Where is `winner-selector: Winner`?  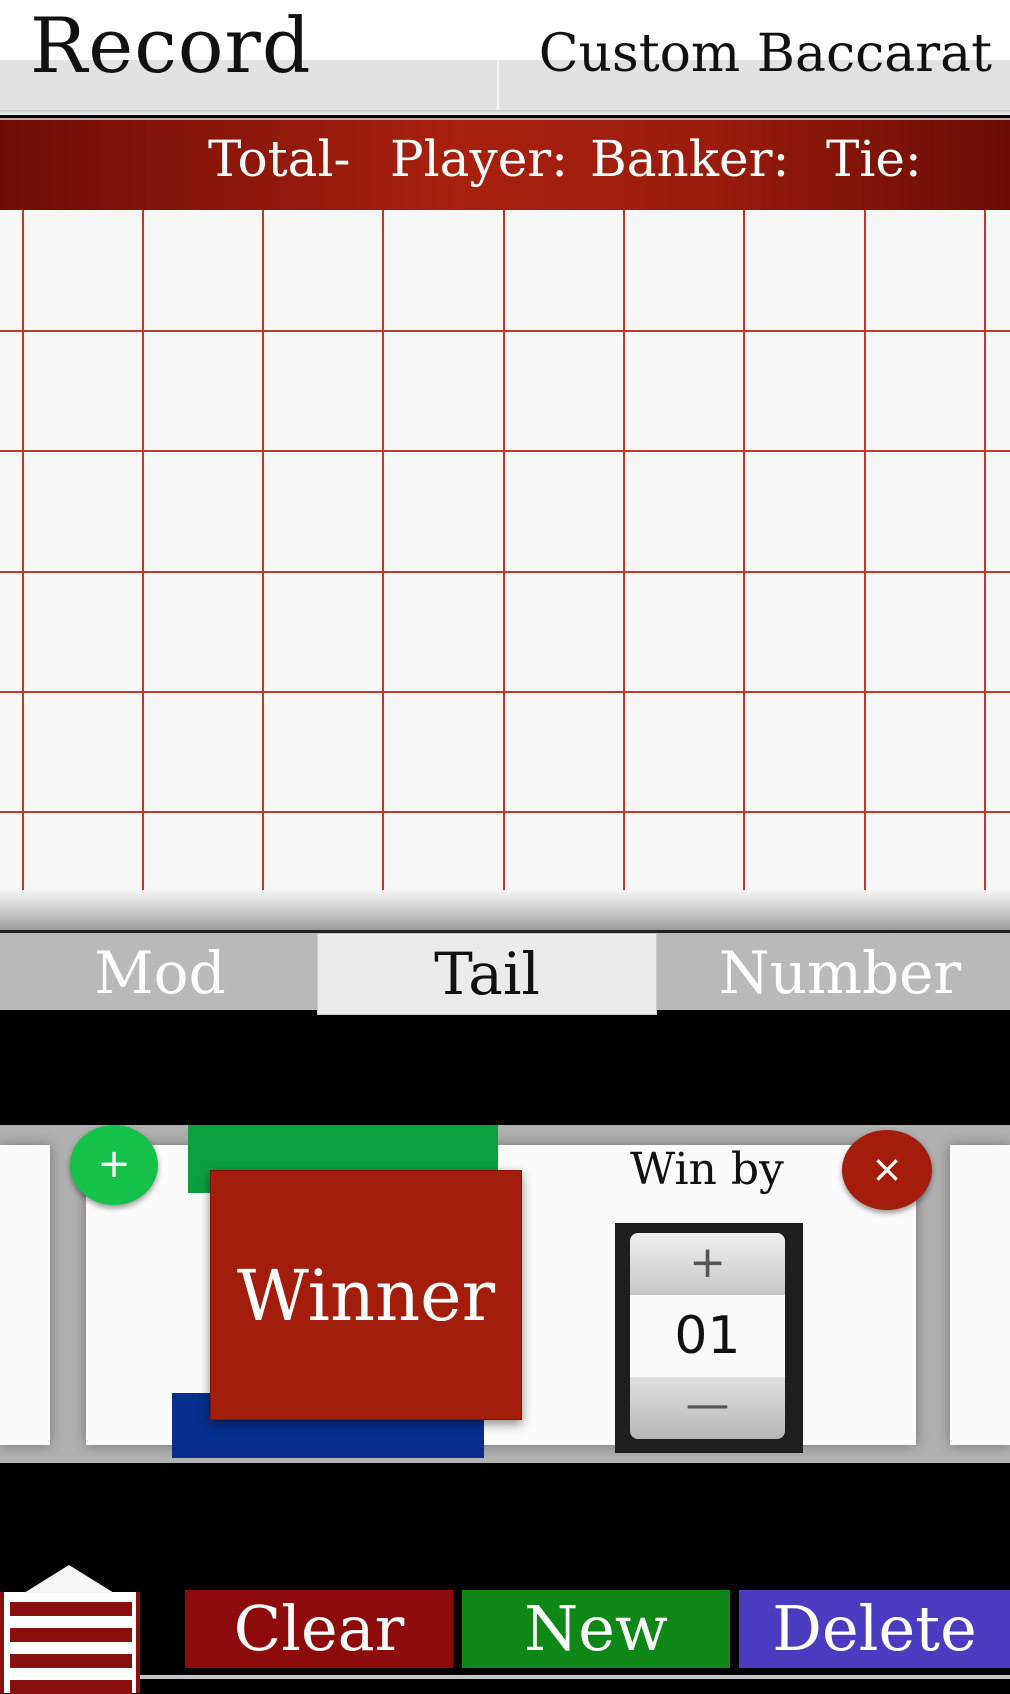
winner-selector: Winner is located at coordinates (366, 1295).